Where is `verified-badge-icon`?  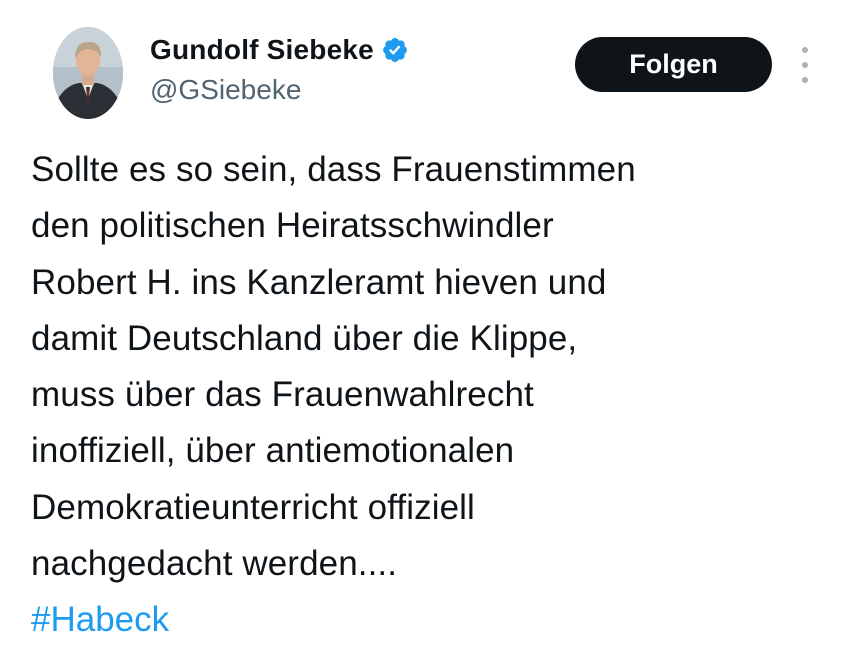 verified-badge-icon is located at coordinates (395, 50).